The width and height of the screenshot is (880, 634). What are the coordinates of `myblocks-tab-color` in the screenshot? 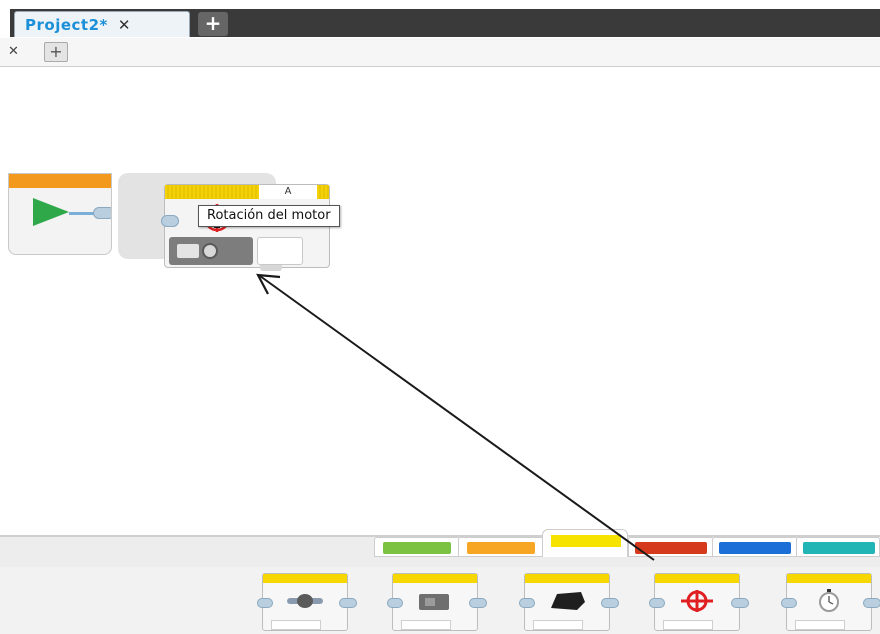 It's located at (839, 548).